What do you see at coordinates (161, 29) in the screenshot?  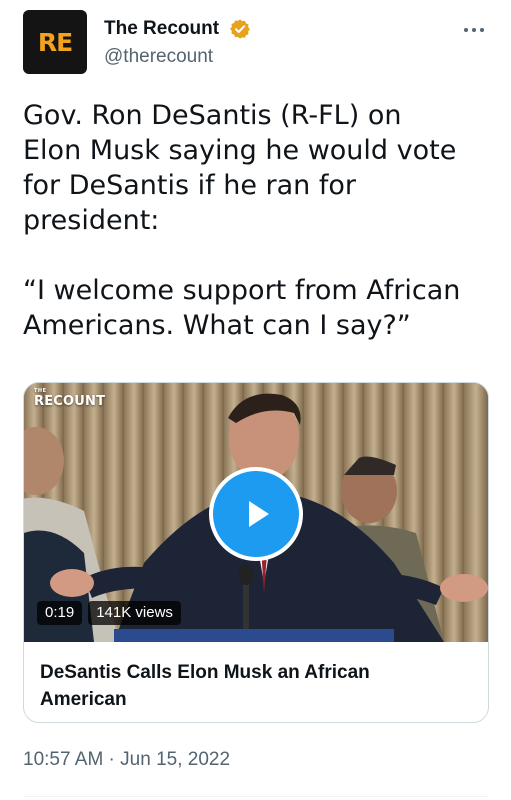 I see `author-name: The Recount` at bounding box center [161, 29].